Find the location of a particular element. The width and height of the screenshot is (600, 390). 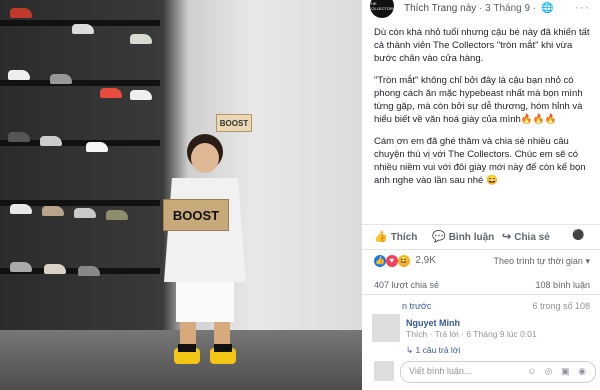

write-comment-row: Viết bình luận... ☺ ◎ ▣ ◉ is located at coordinates (485, 372).